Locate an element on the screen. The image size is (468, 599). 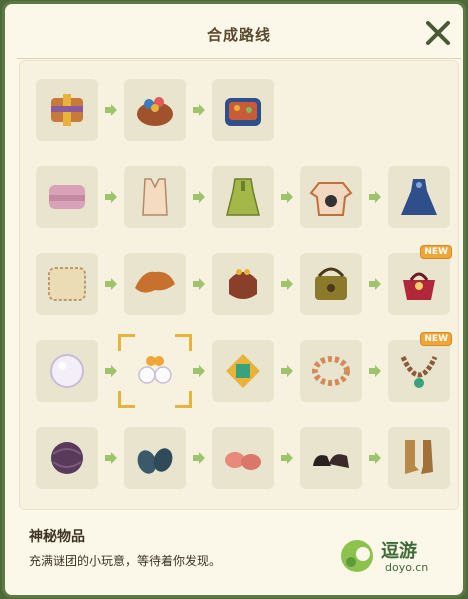
green-dress-icon is located at coordinates (243, 197).